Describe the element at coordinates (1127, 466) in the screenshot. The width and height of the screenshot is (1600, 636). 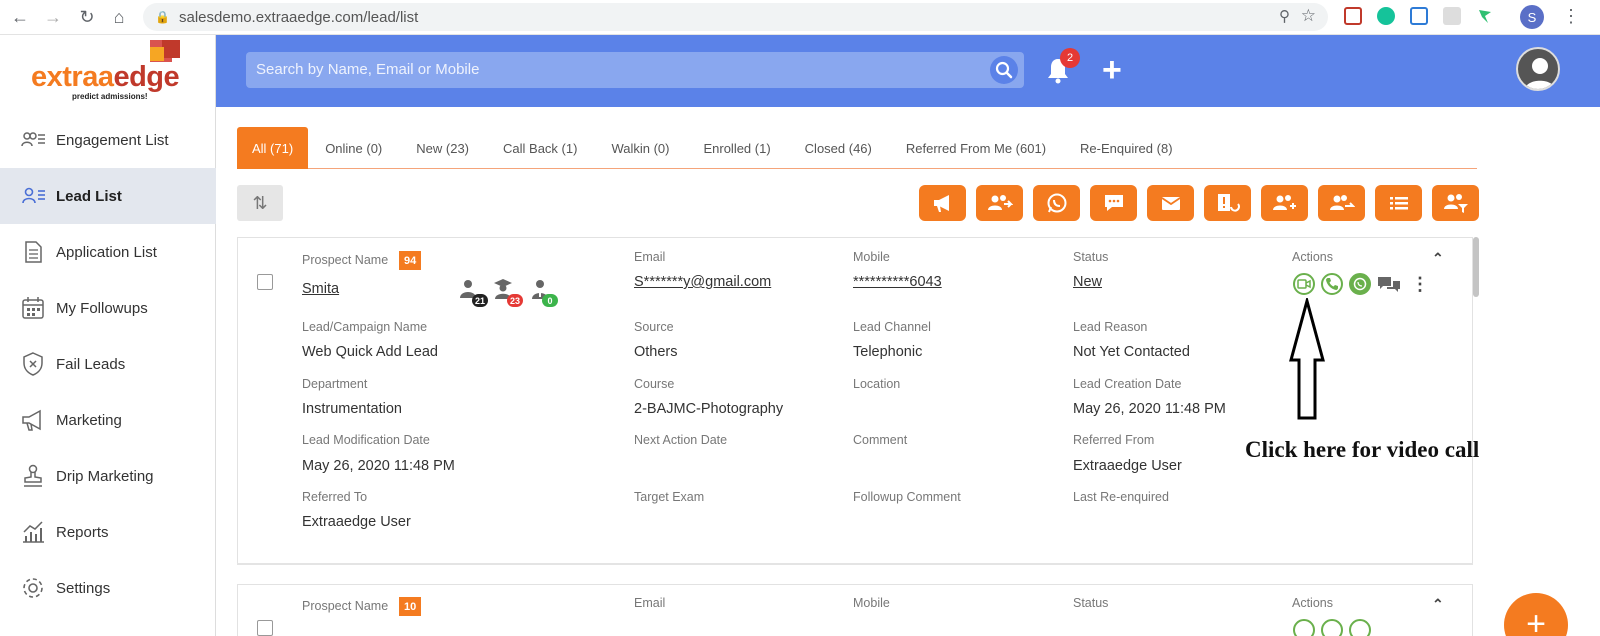
I see `referred-from-value: Extraaedge User` at that location.